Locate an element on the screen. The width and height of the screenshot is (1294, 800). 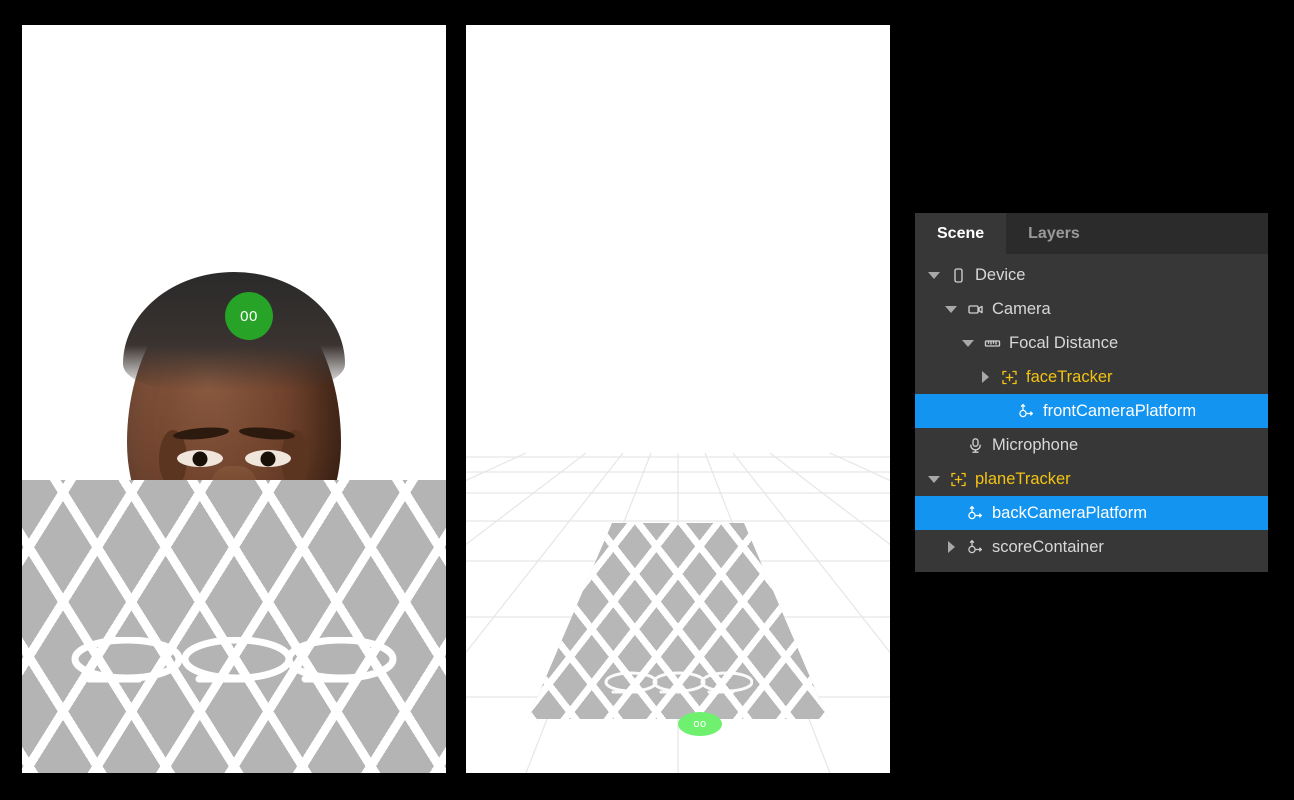
front-badge-label: 00 is located at coordinates (249, 316).